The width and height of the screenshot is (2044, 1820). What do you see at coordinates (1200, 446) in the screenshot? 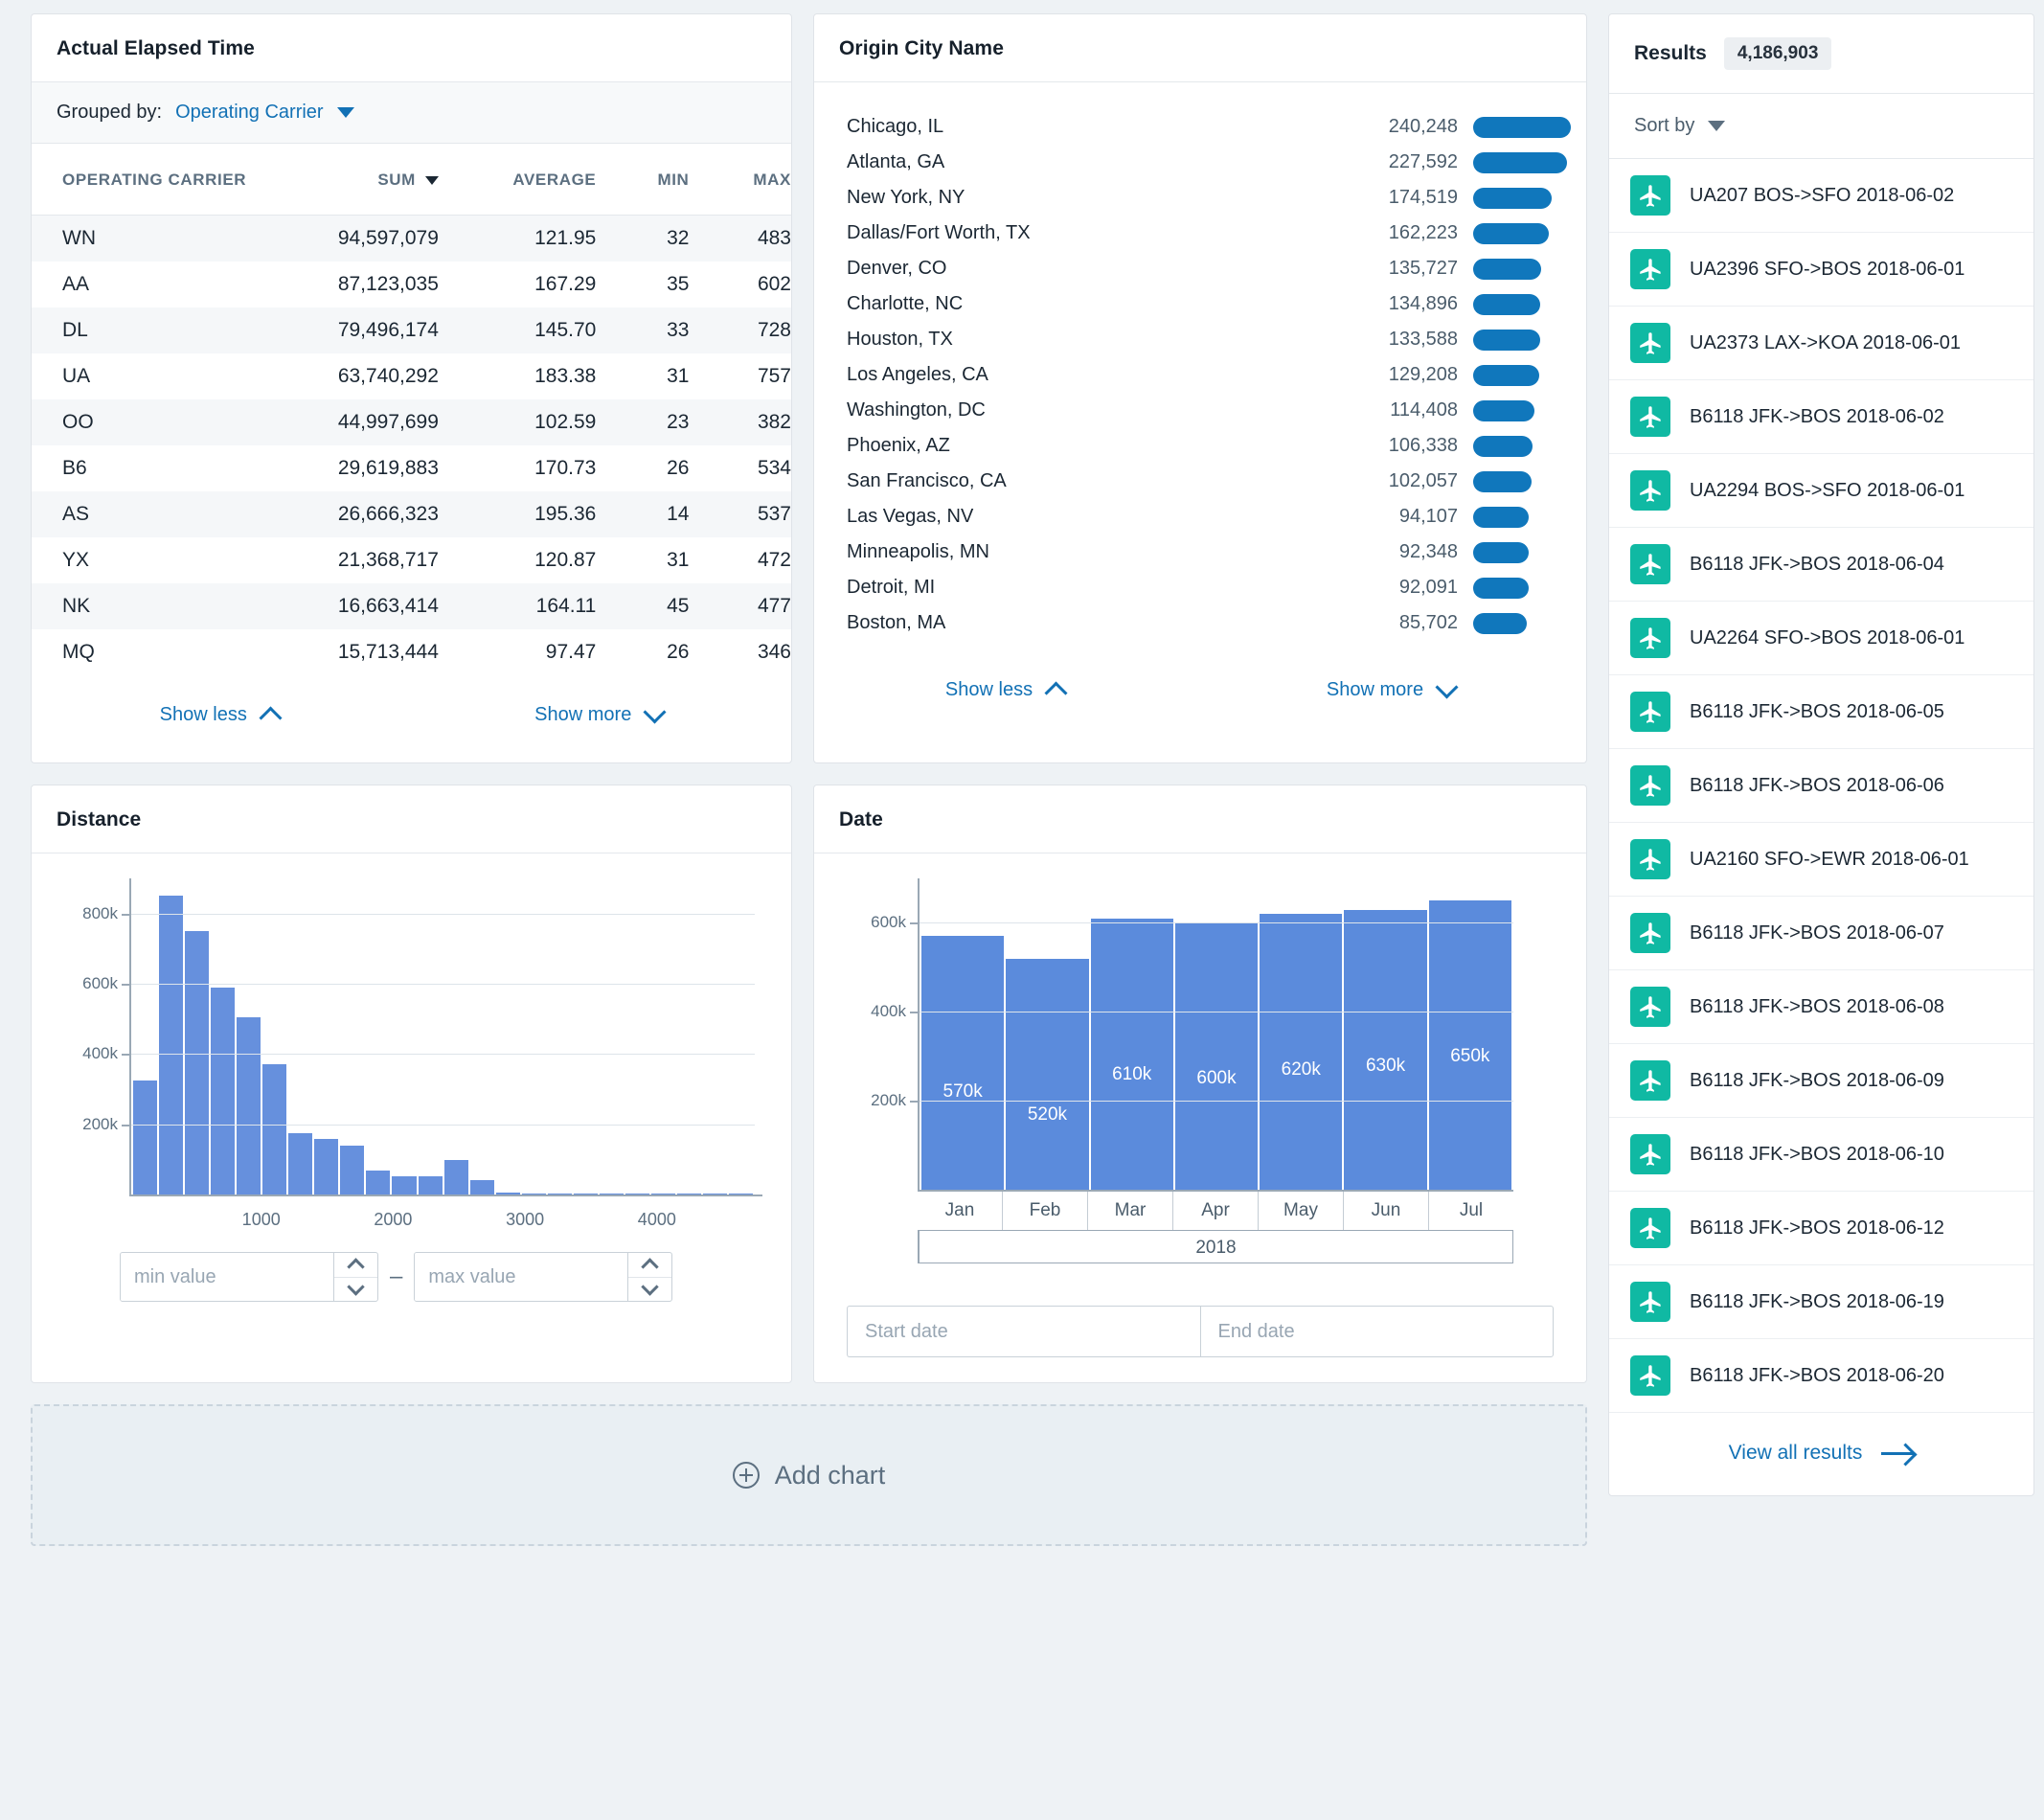
I see `list-item: Phoenix, AZ 106,338` at bounding box center [1200, 446].